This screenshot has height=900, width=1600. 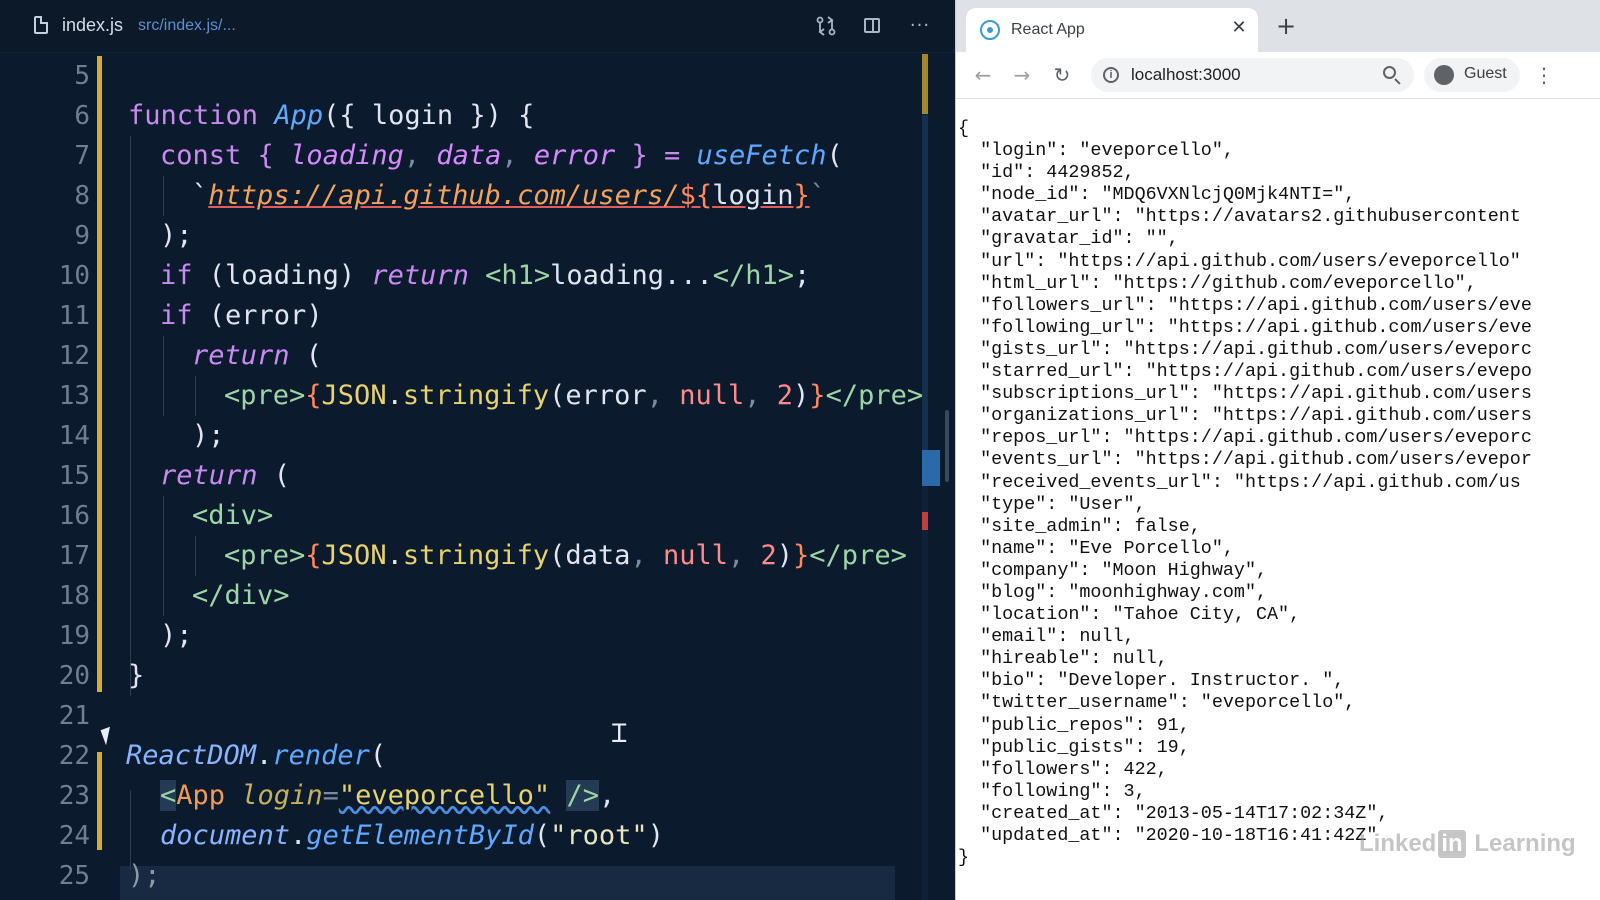 I want to click on back-arrow-icon: ←, so click(x=983, y=75).